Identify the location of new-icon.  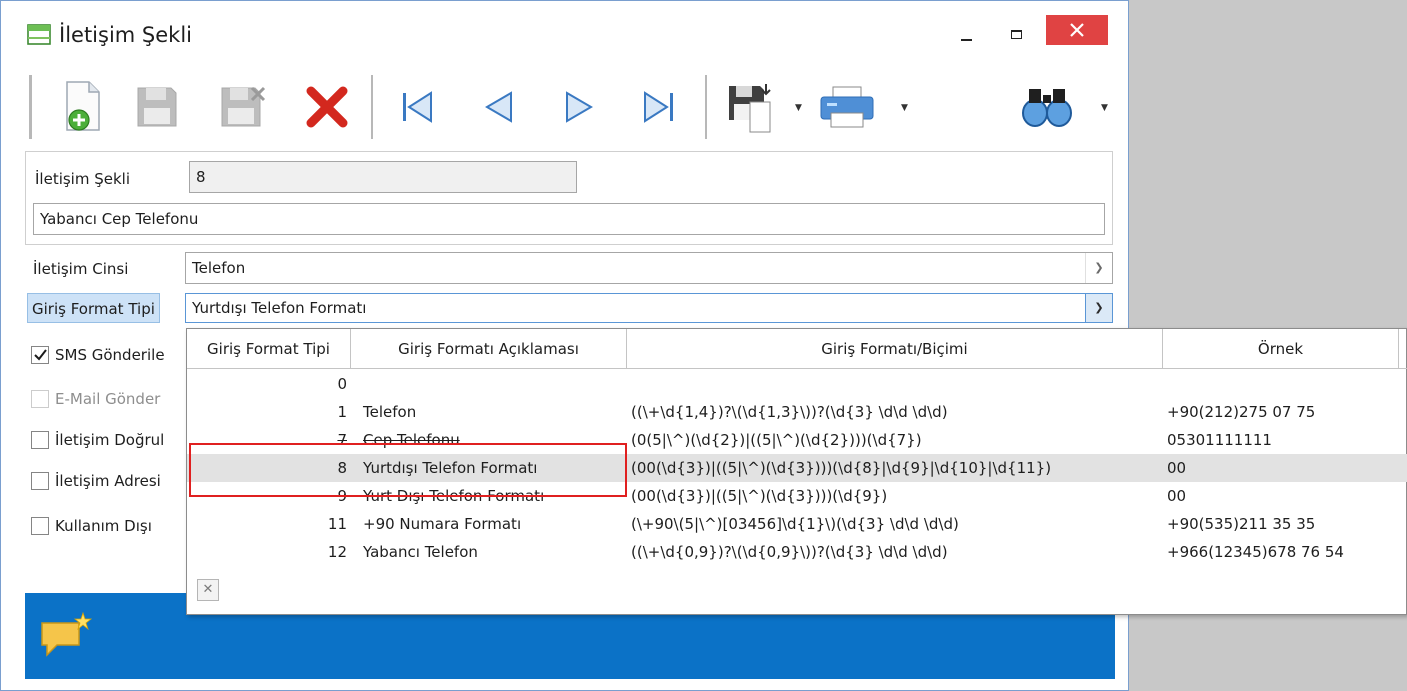
(83, 106).